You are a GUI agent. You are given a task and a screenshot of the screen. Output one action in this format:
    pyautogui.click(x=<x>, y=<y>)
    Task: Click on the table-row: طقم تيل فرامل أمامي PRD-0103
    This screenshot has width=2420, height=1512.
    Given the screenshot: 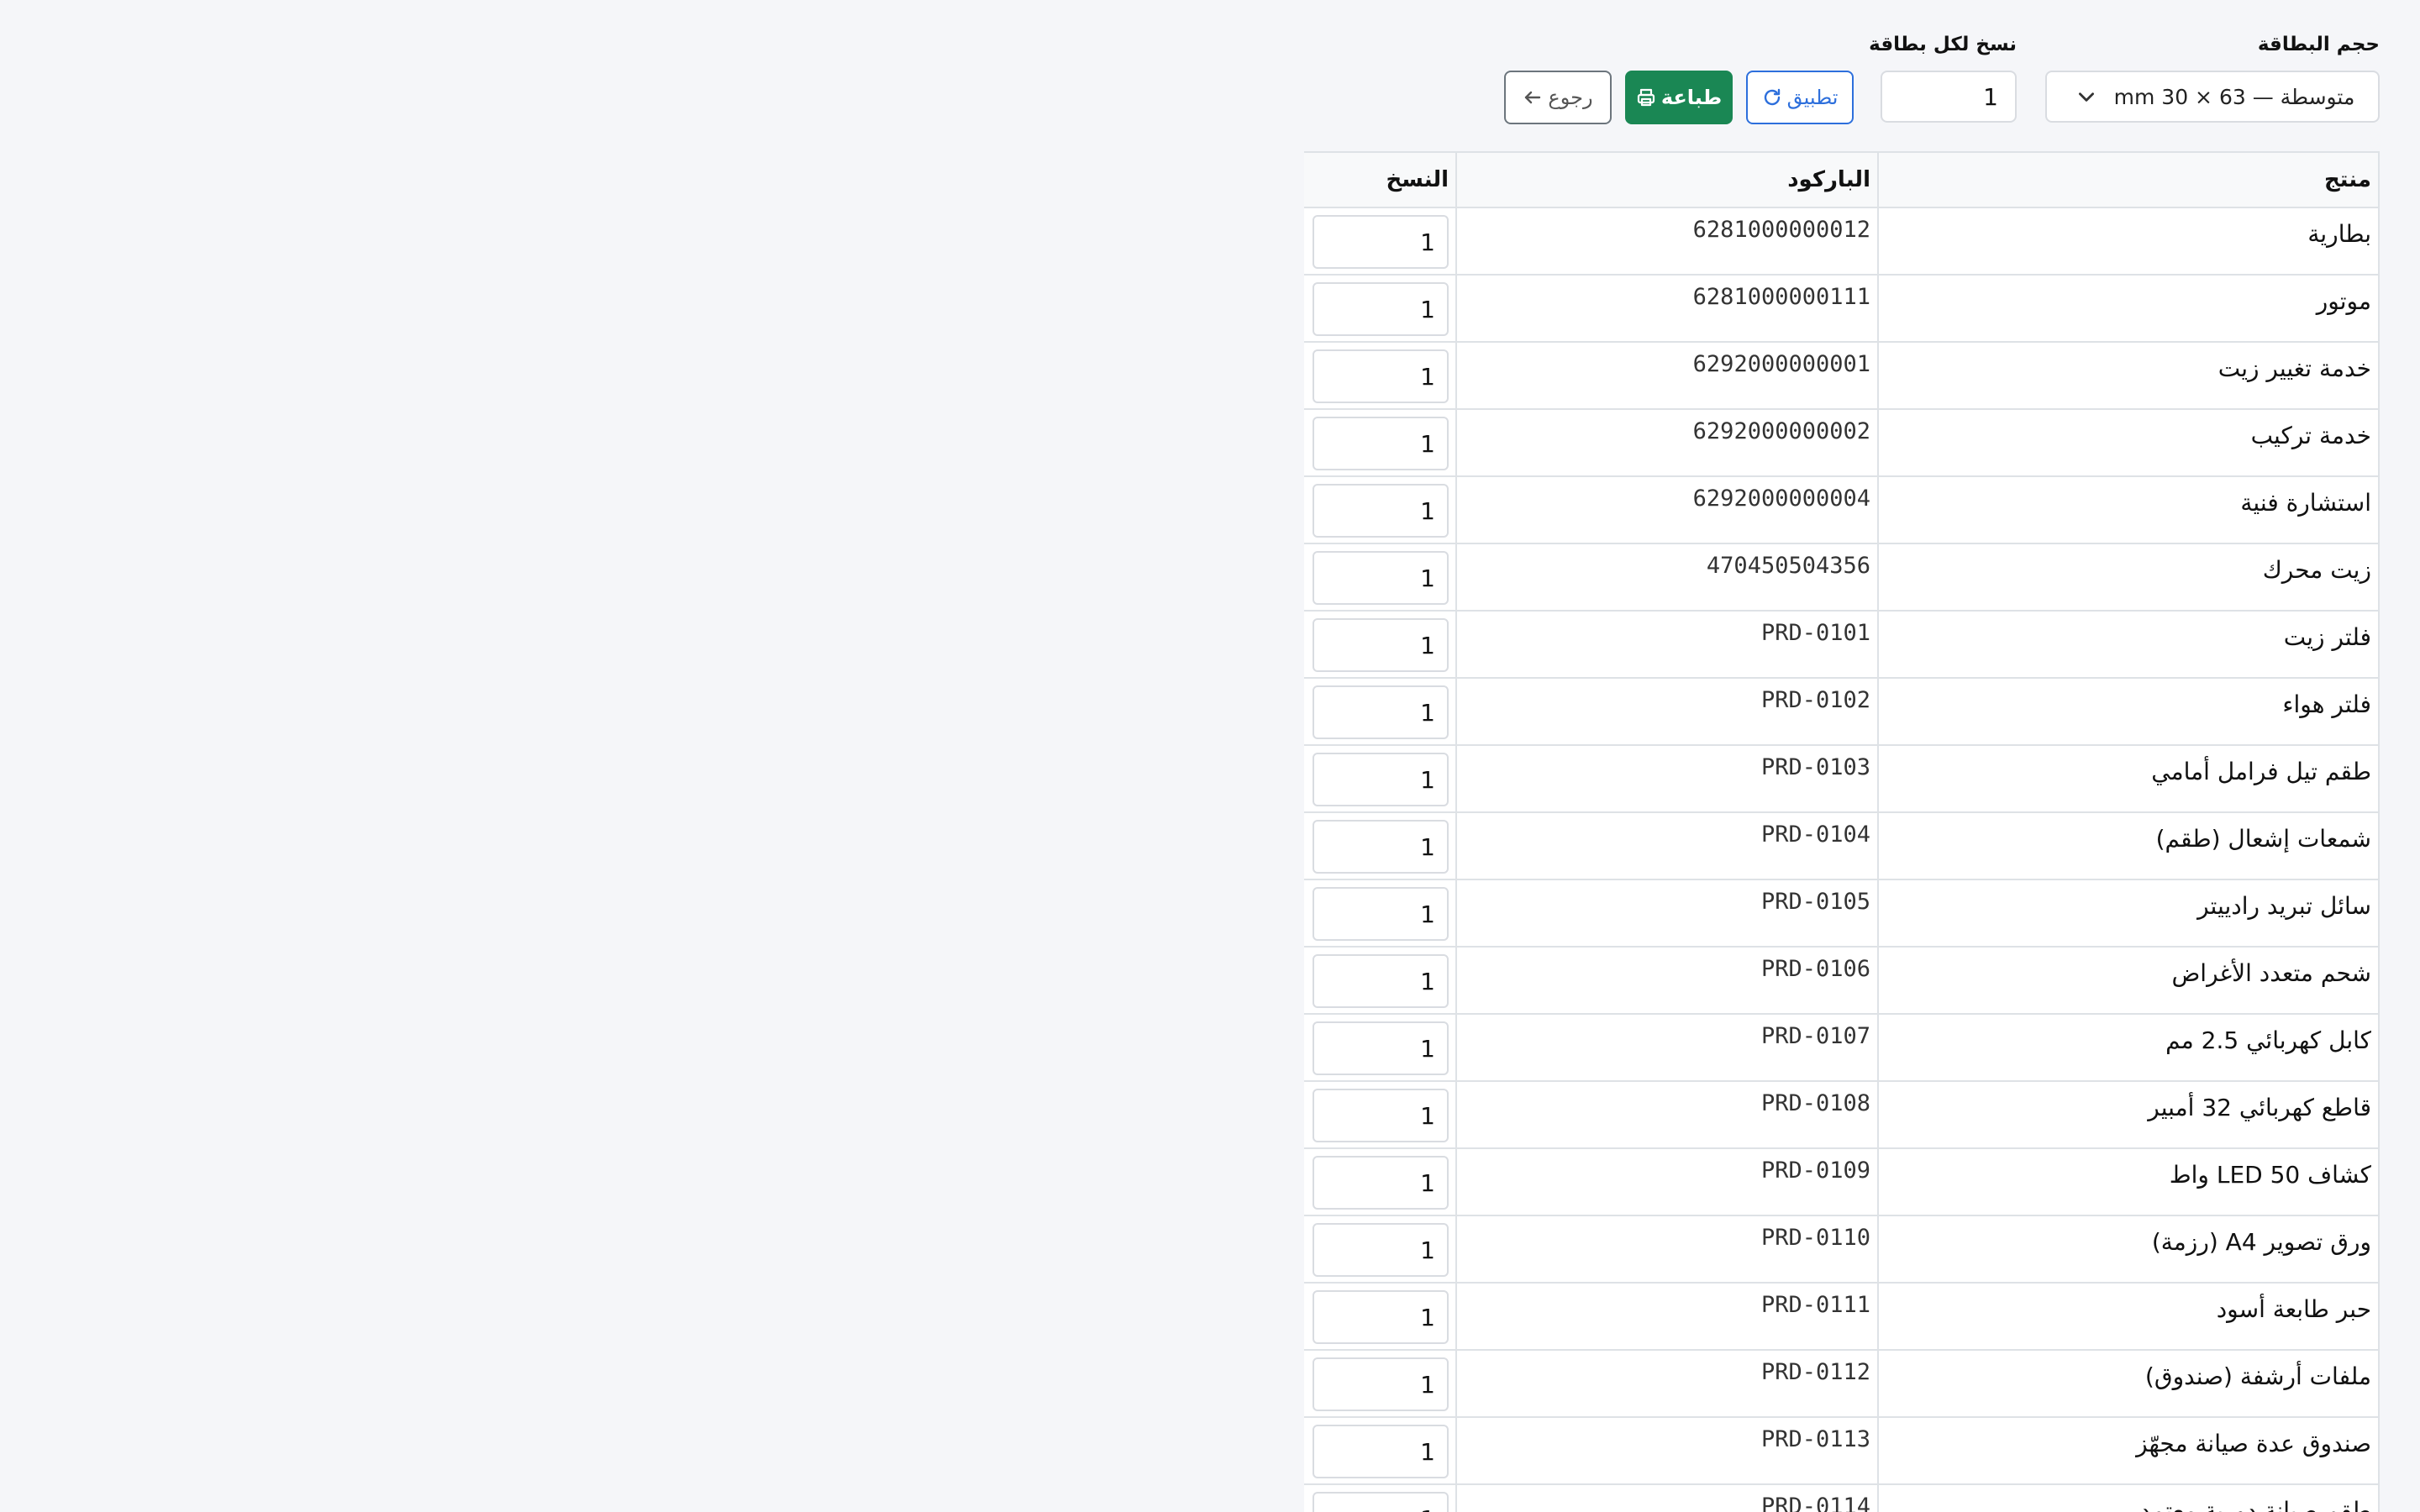 What is the action you would take?
    pyautogui.click(x=1842, y=778)
    